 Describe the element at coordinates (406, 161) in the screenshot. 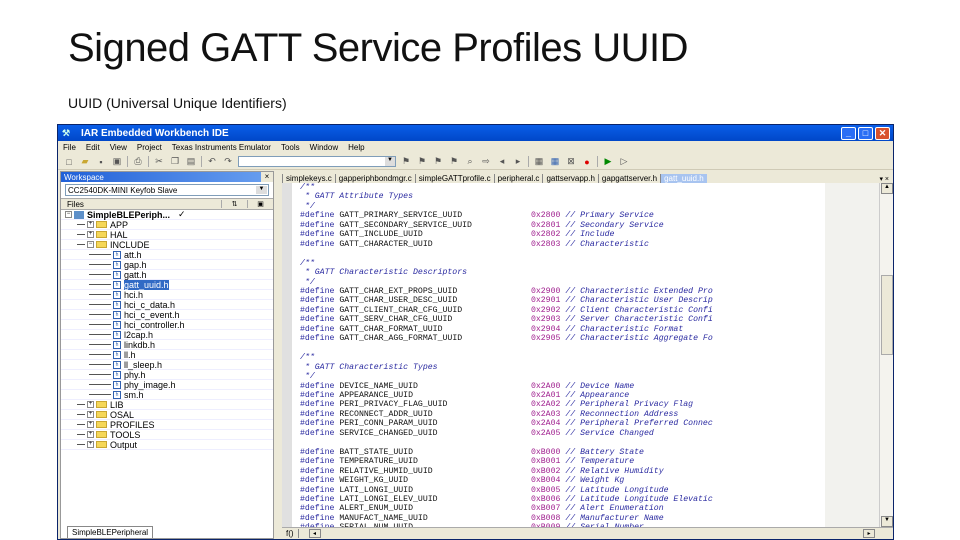

I see `toggle-bookmark-icon: ⚑` at that location.